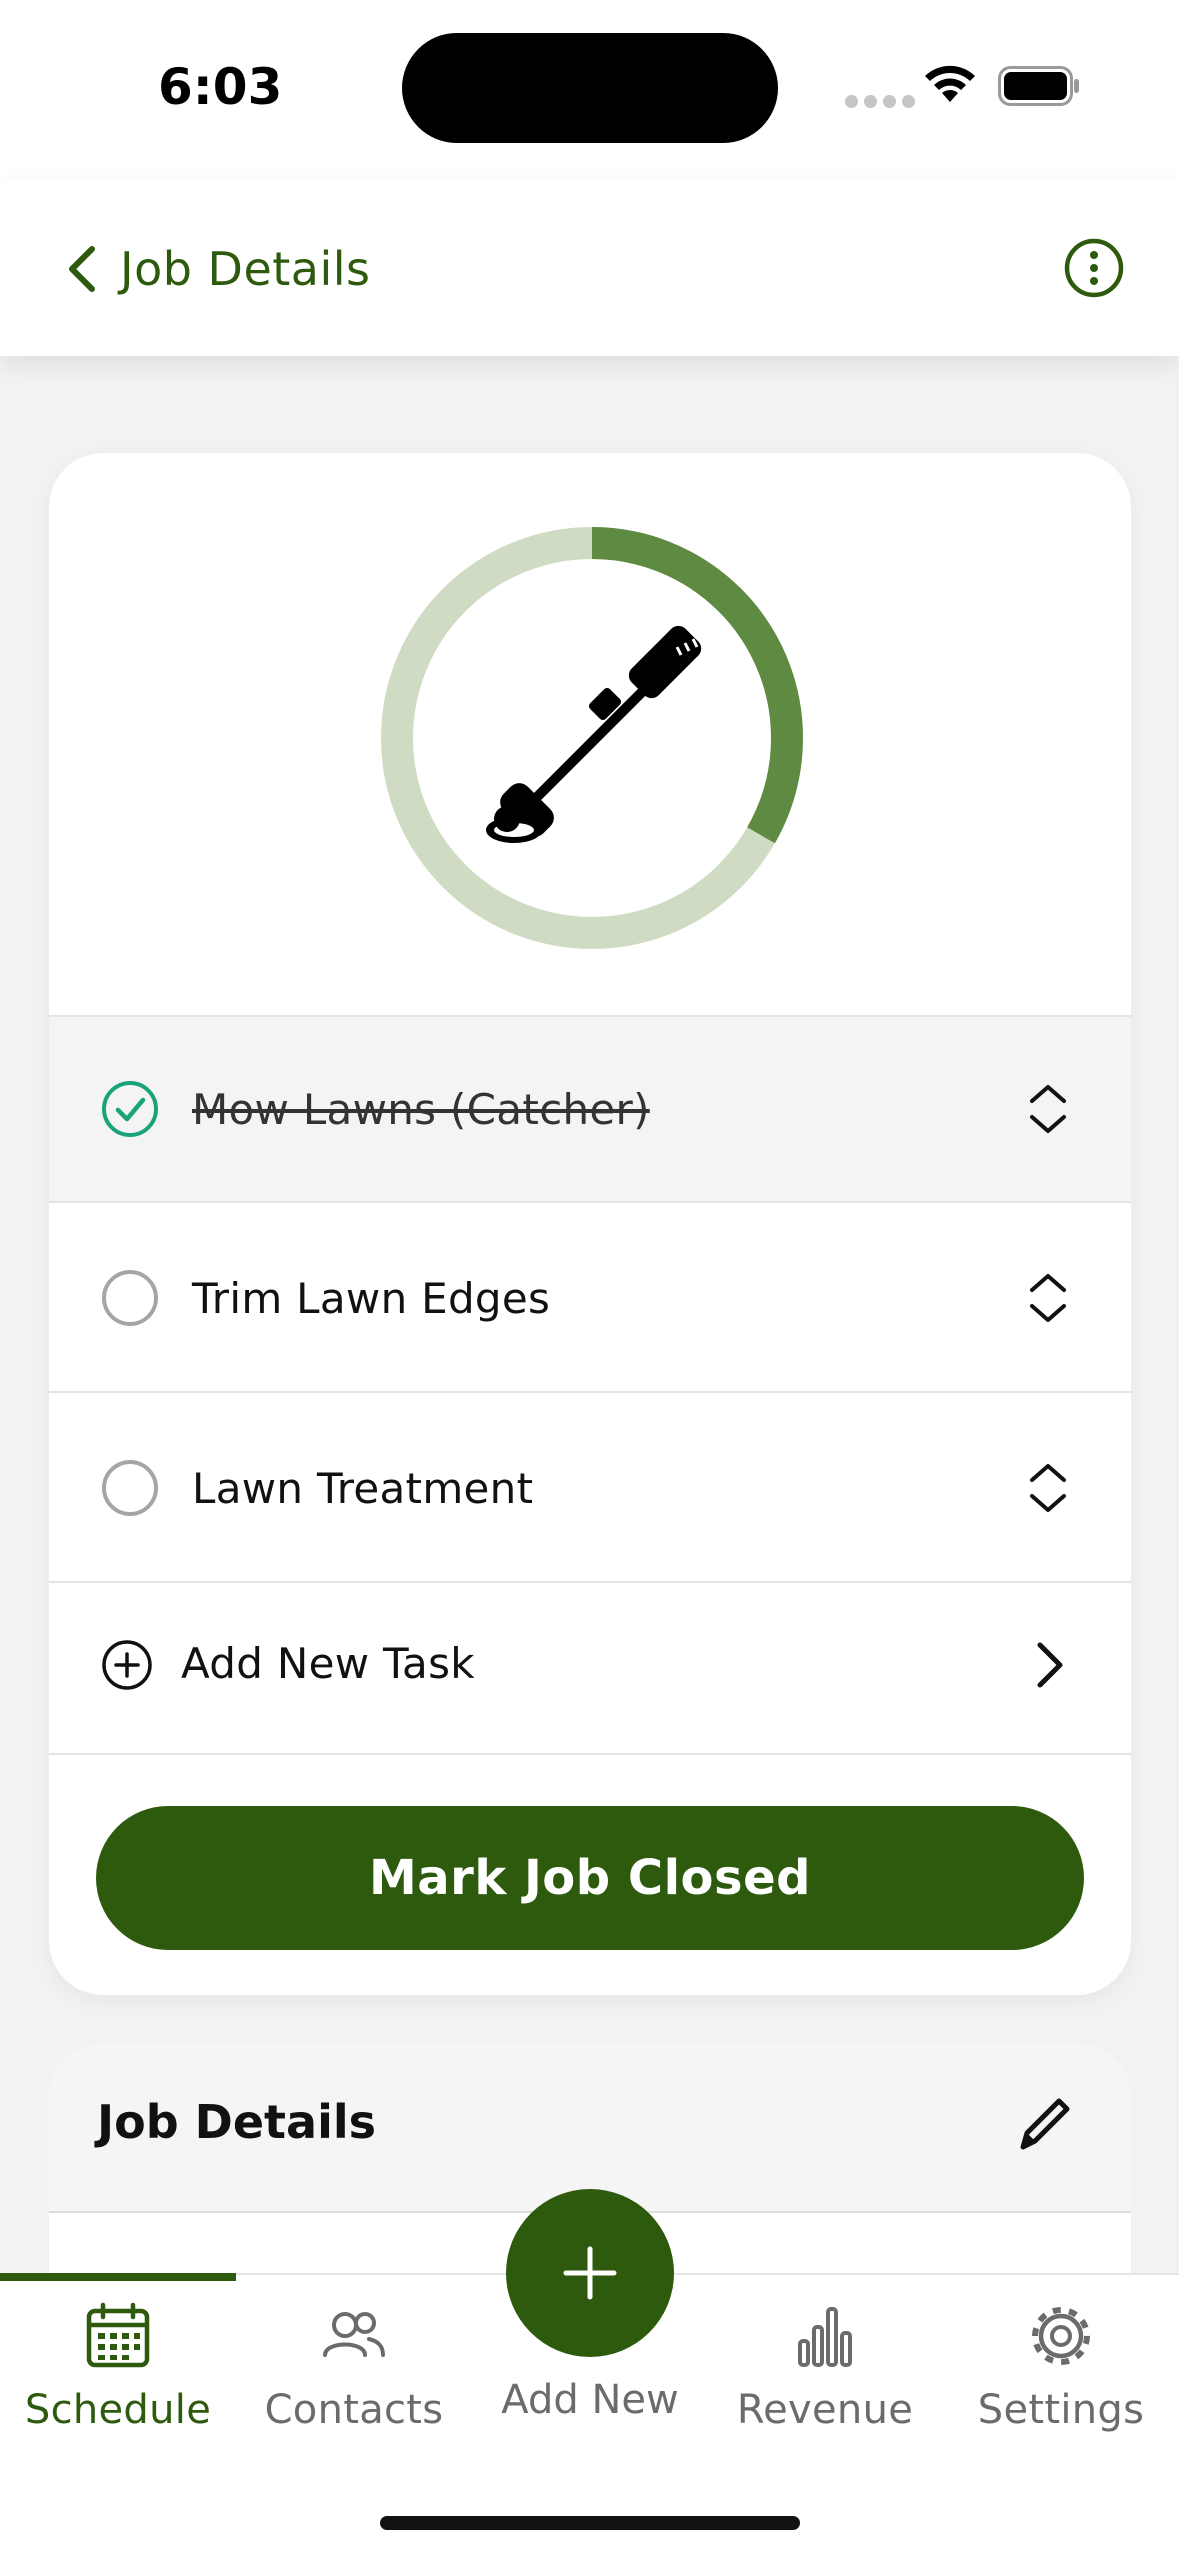  I want to click on progress-ring, so click(592, 738).